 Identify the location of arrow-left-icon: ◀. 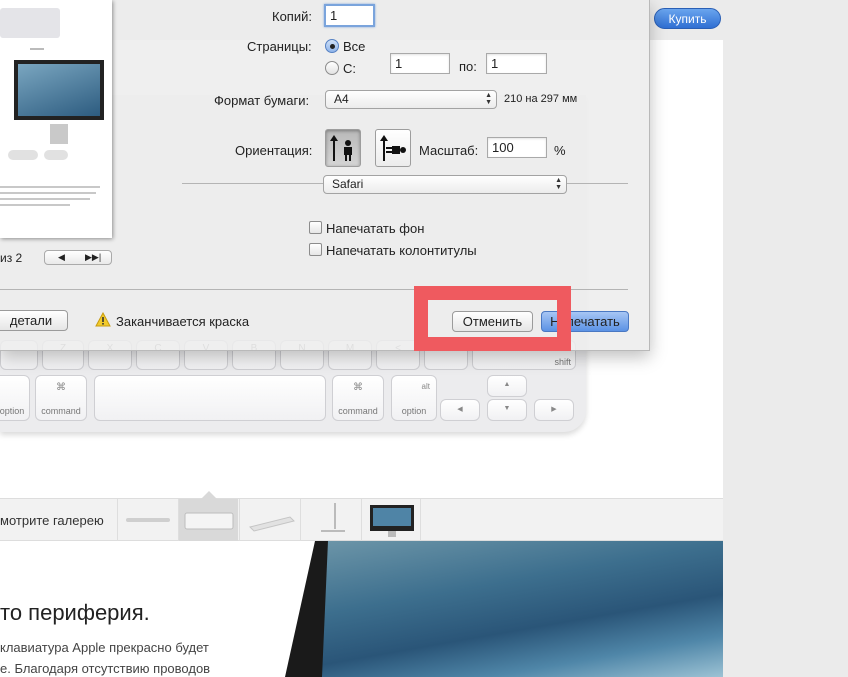
(460, 409).